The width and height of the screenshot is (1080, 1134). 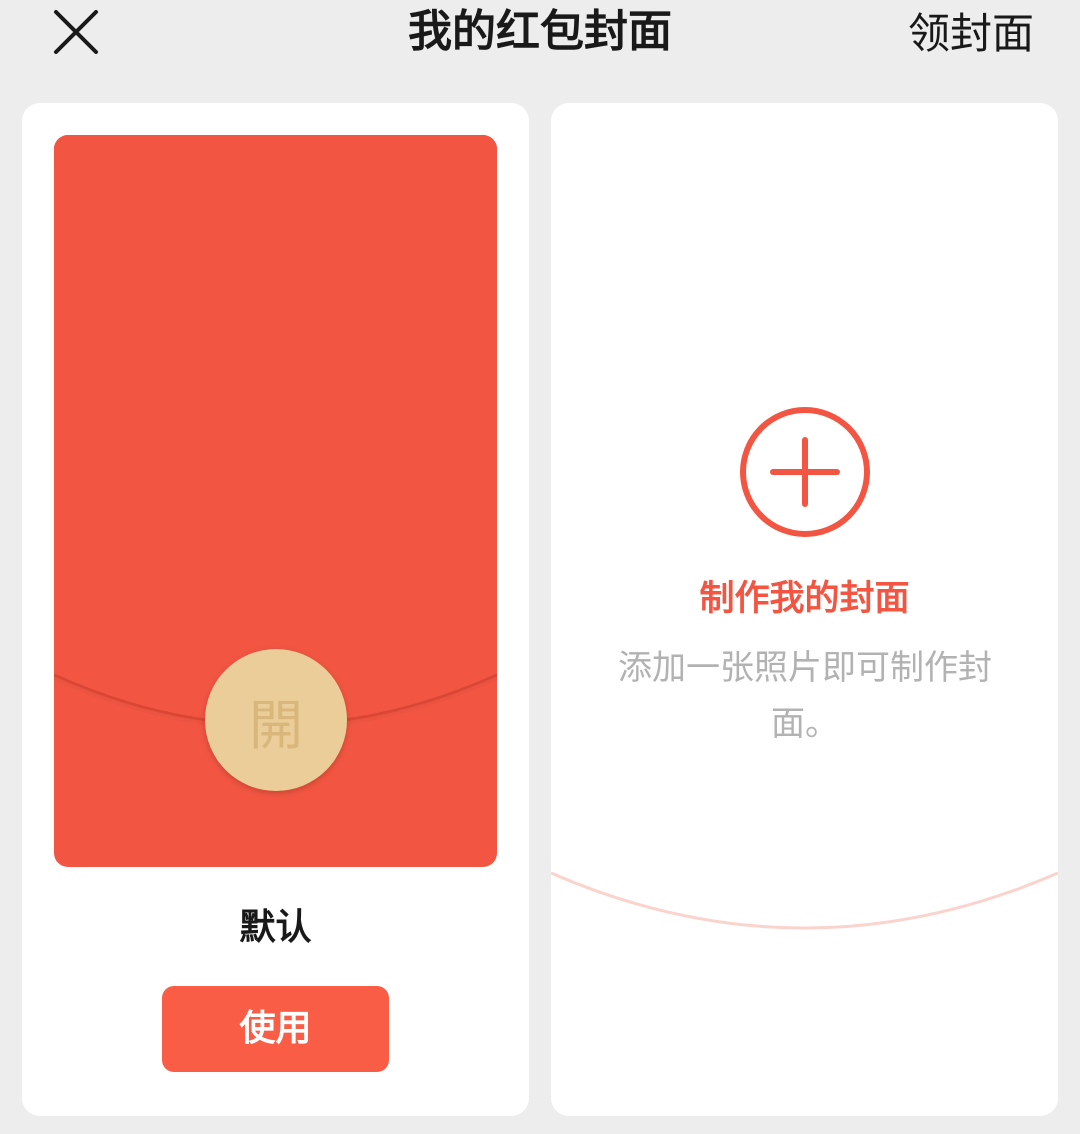 I want to click on close-icon, so click(x=76, y=32).